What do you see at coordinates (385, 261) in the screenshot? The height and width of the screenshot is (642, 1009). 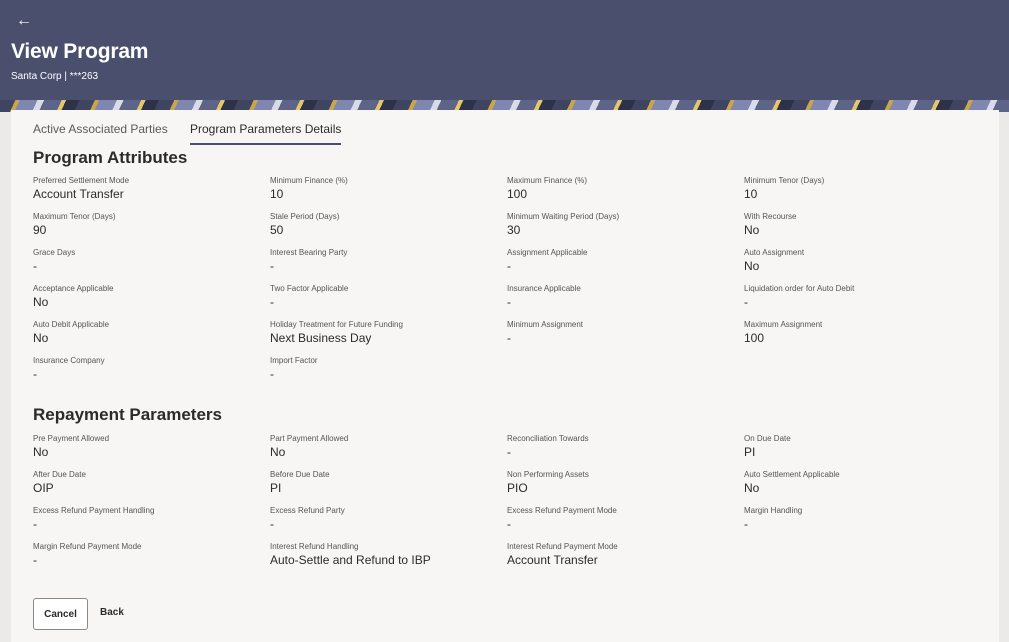 I see `field-item: Interest Bearing Party -` at bounding box center [385, 261].